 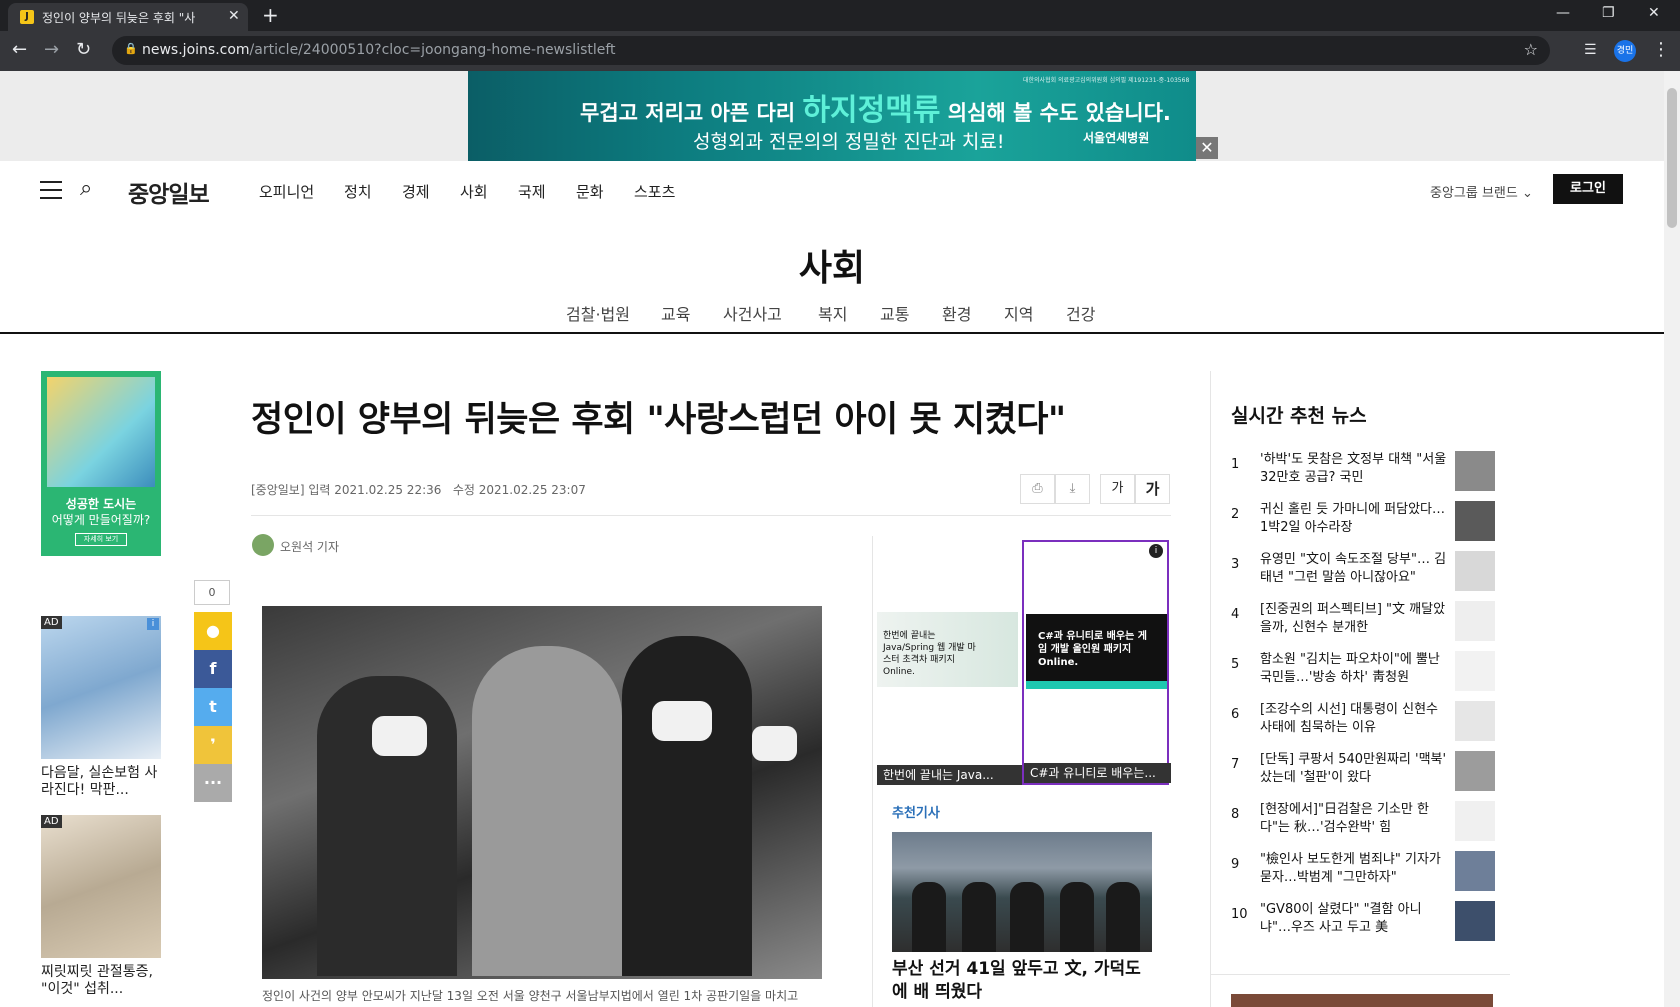 What do you see at coordinates (101, 432) in the screenshot?
I see `city-illustration` at bounding box center [101, 432].